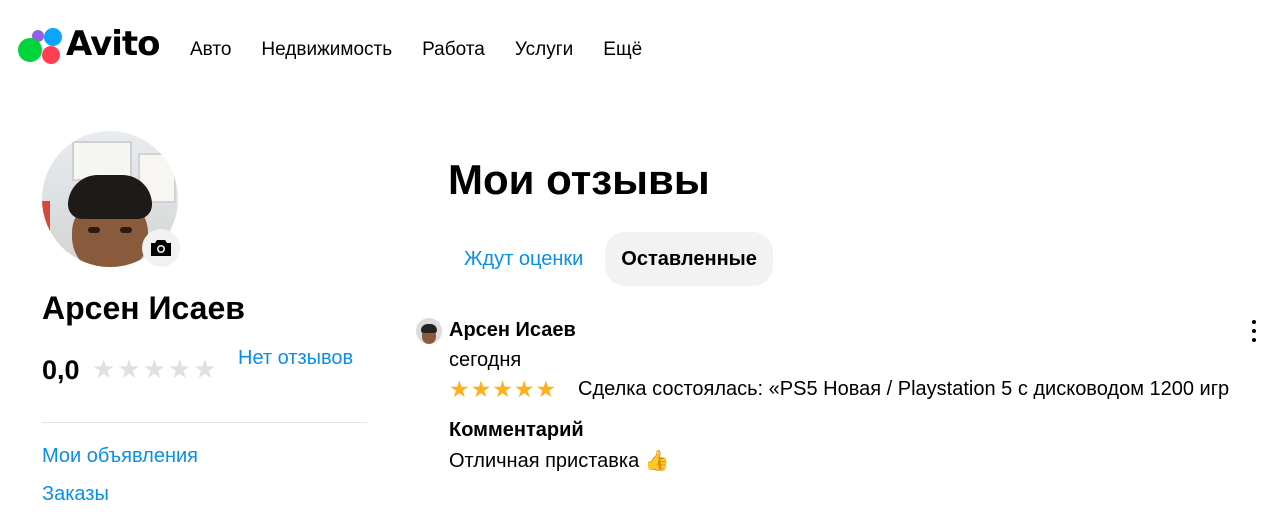 The image size is (1280, 522). I want to click on reviewer-avatar, so click(429, 331).